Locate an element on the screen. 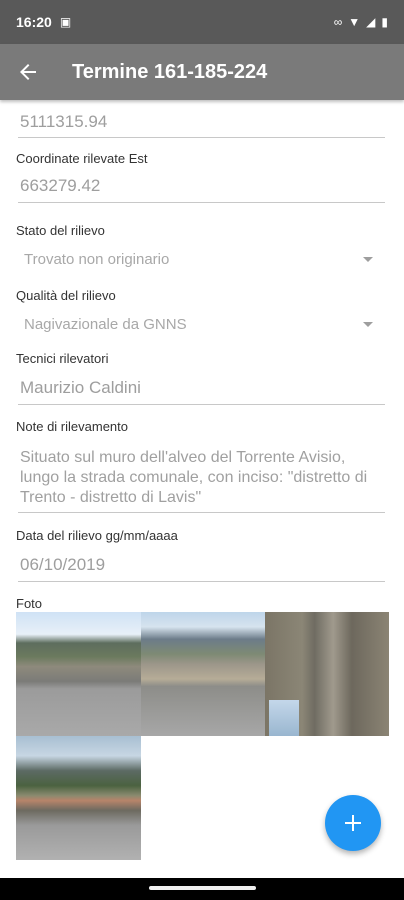 Image resolution: width=404 pixels, height=900 pixels. coord-est-label: Coordinate rilevate Est is located at coordinates (82, 158).